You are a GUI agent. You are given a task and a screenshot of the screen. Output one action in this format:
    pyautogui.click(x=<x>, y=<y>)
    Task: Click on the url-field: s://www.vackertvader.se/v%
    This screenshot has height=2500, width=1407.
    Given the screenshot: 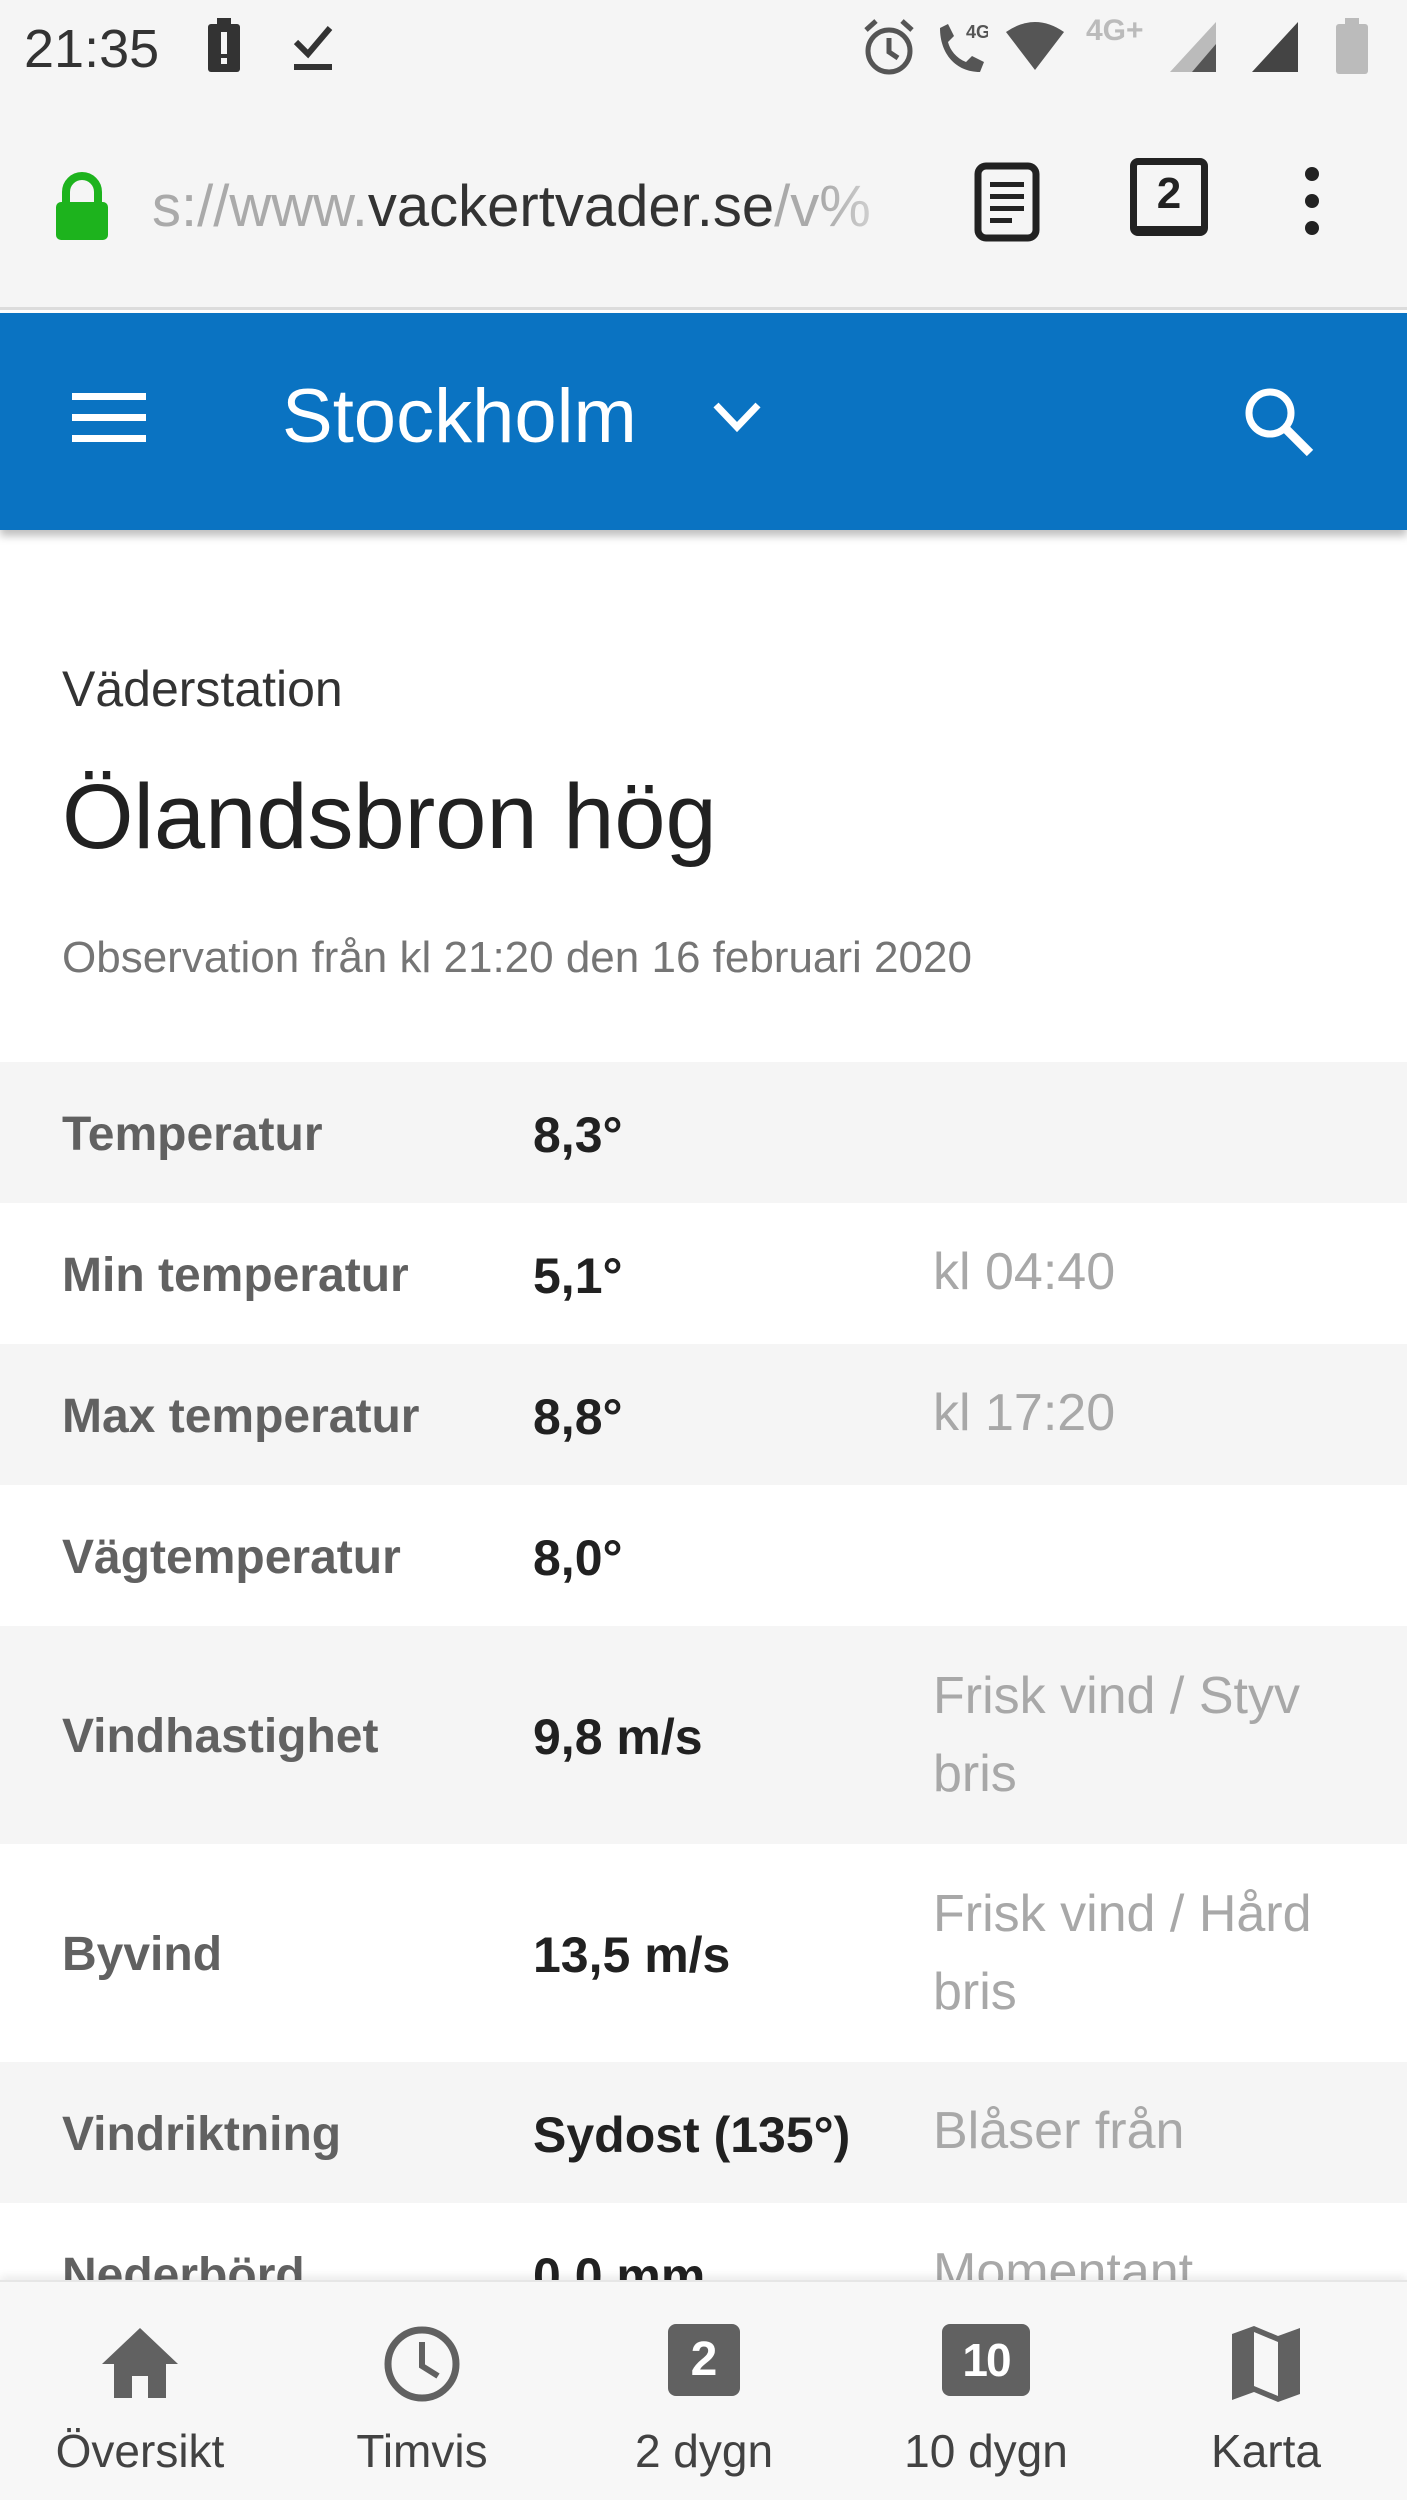 What is the action you would take?
    pyautogui.click(x=537, y=207)
    